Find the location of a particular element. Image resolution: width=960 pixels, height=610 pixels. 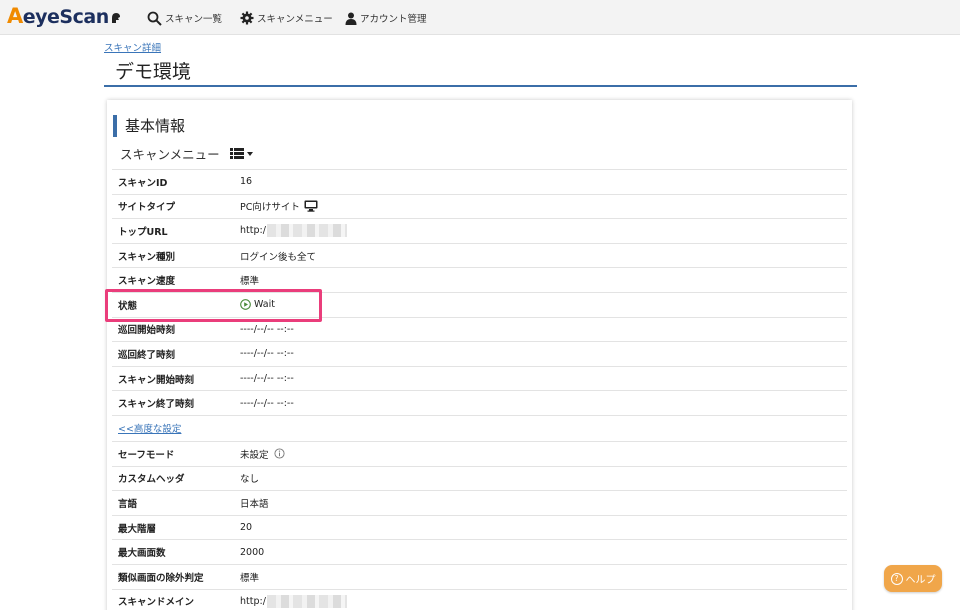

help-label: ヘルプ is located at coordinates (920, 580).